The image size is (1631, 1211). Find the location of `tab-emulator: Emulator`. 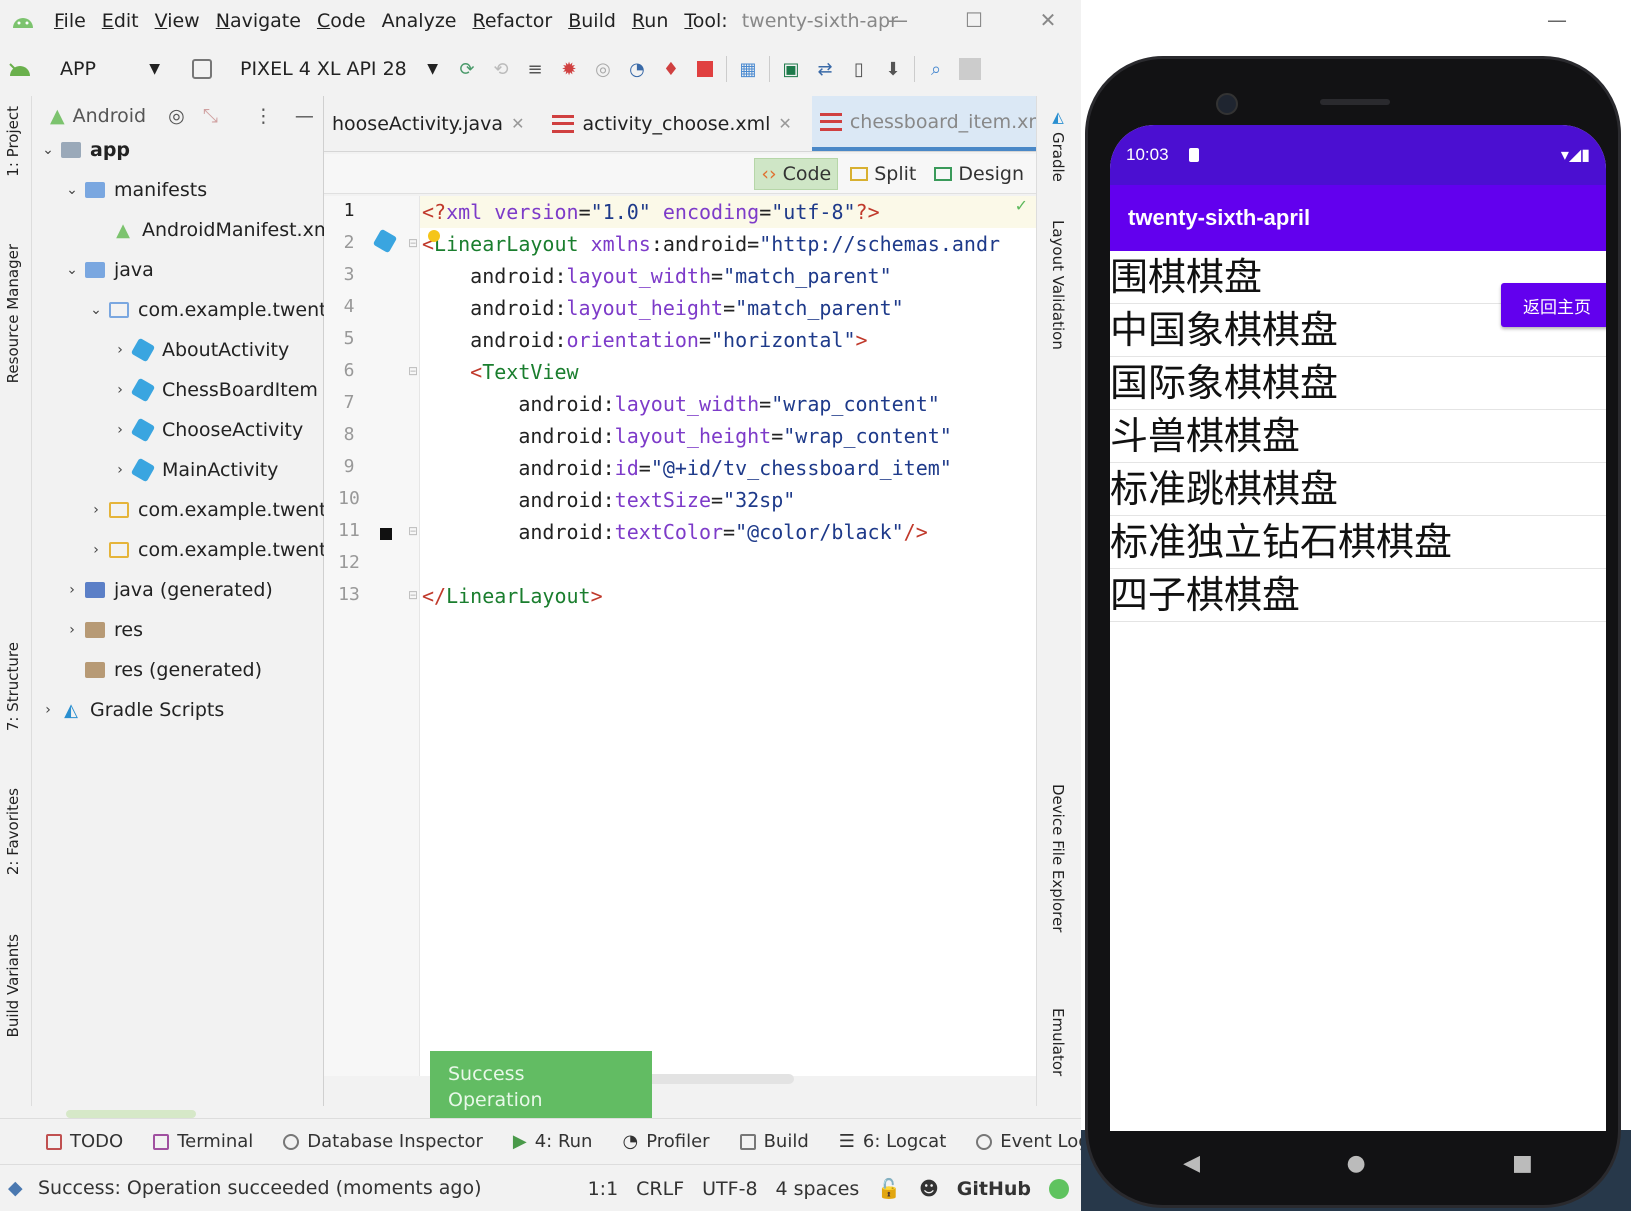

tab-emulator: Emulator is located at coordinates (1058, 1042).